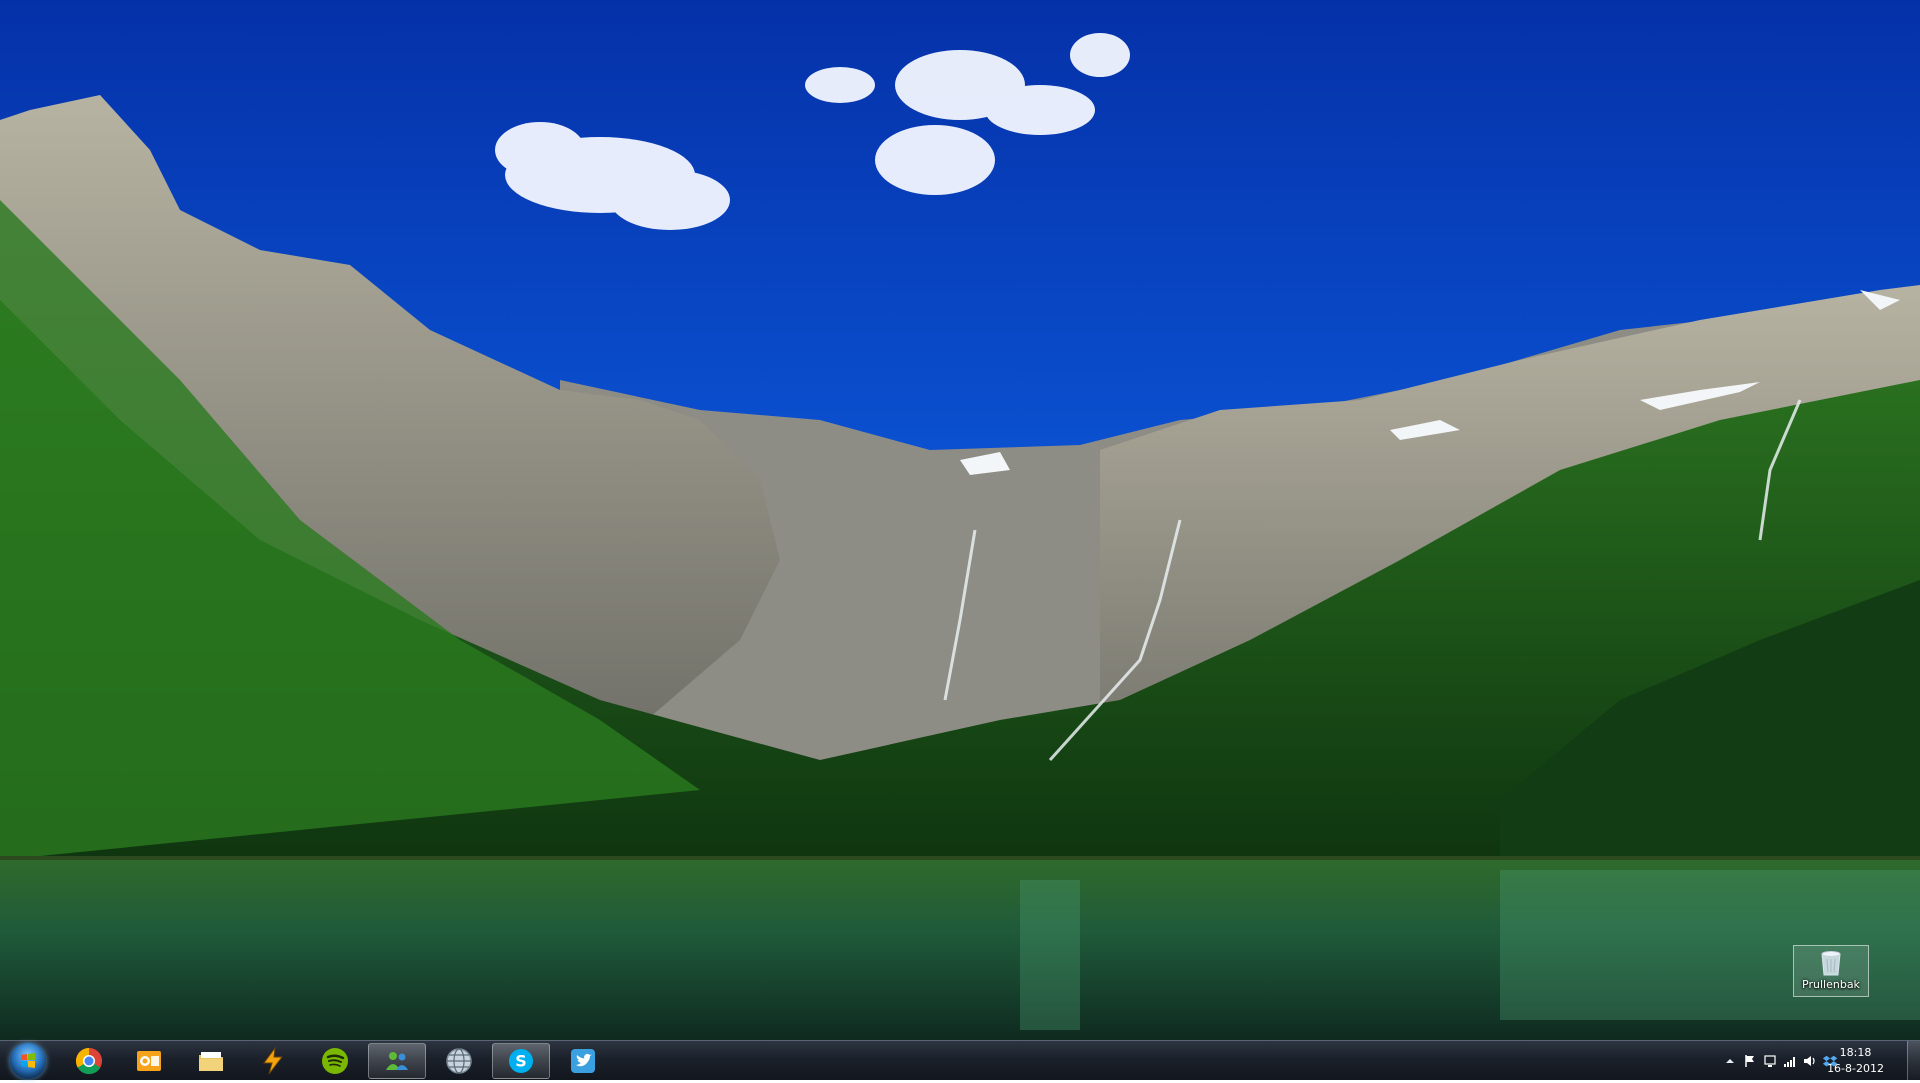 The width and height of the screenshot is (1920, 1083). I want to click on signal-icon, so click(1790, 1061).